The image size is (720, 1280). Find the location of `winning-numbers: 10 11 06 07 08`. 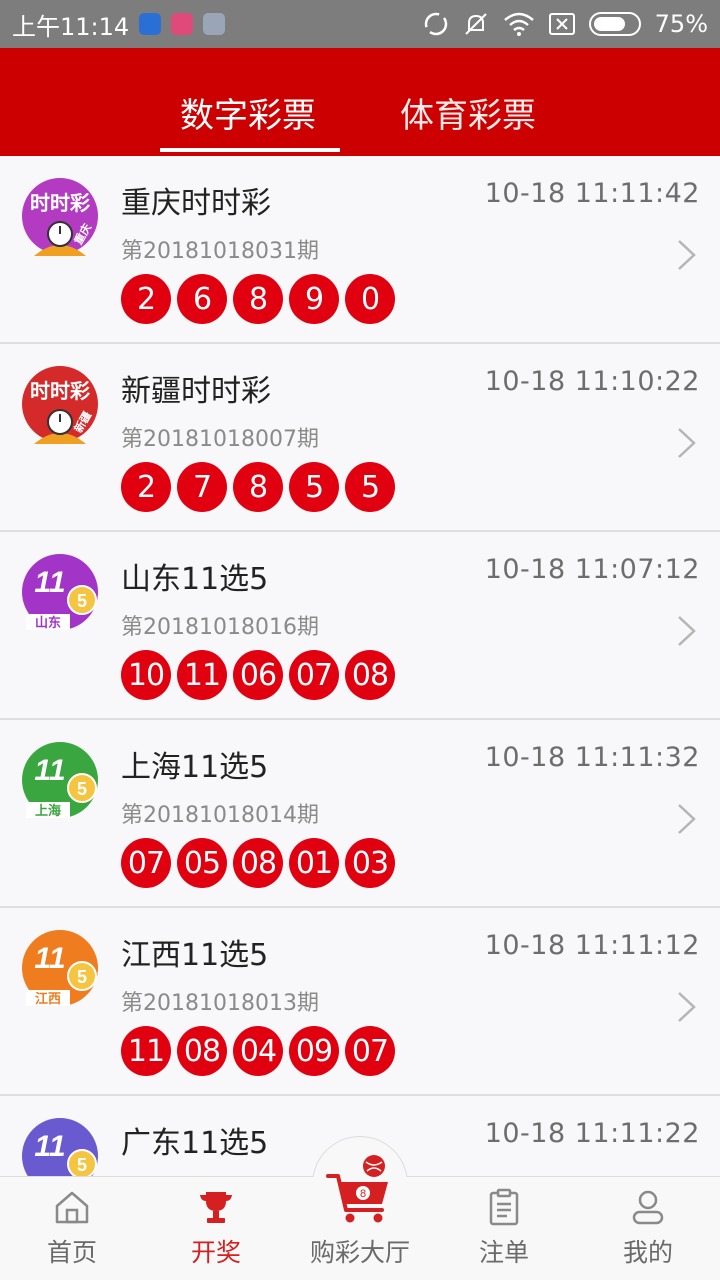

winning-numbers: 10 11 06 07 08 is located at coordinates (258, 675).